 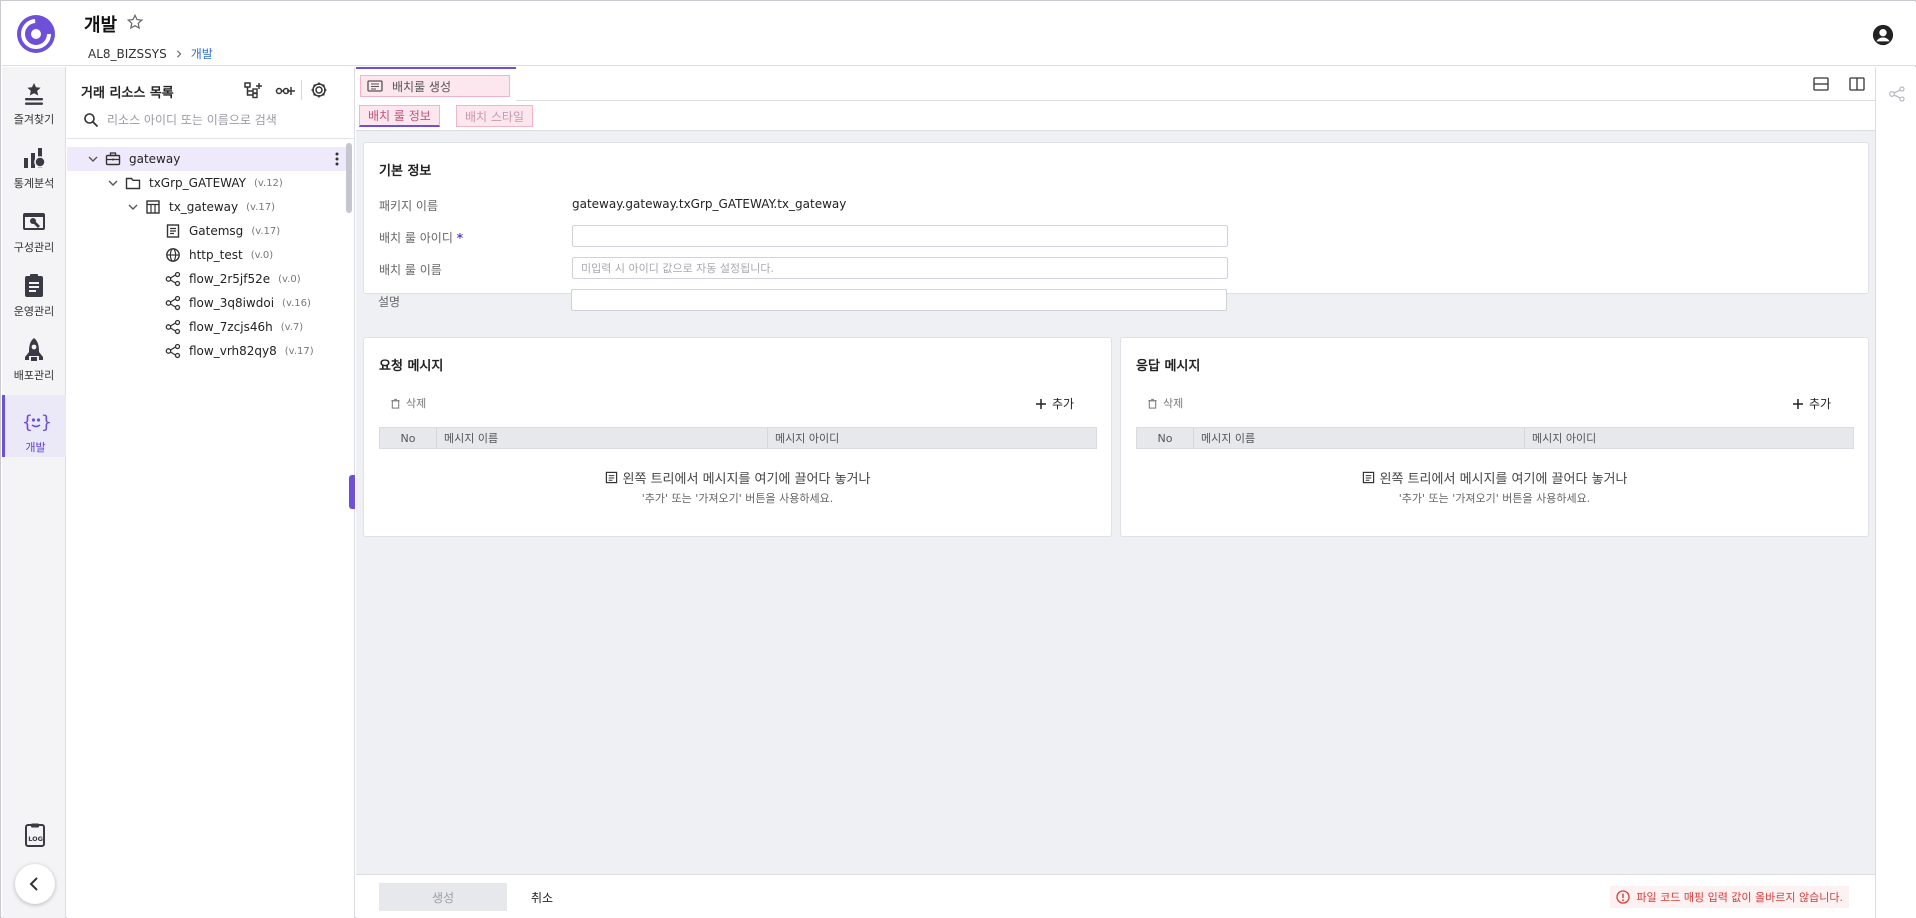 I want to click on tab-batch-rule-info: 배치 룰 정보, so click(x=399, y=116).